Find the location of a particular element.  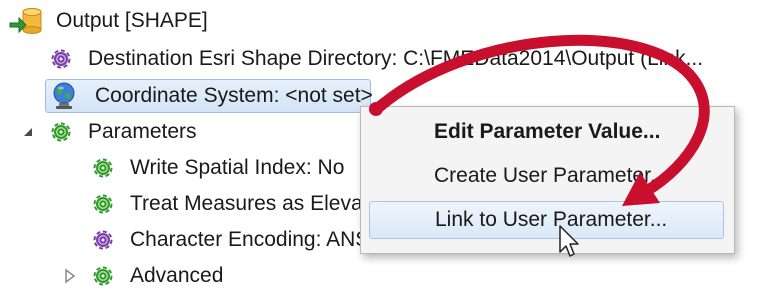

tree-item-label: Parameters is located at coordinates (142, 131).